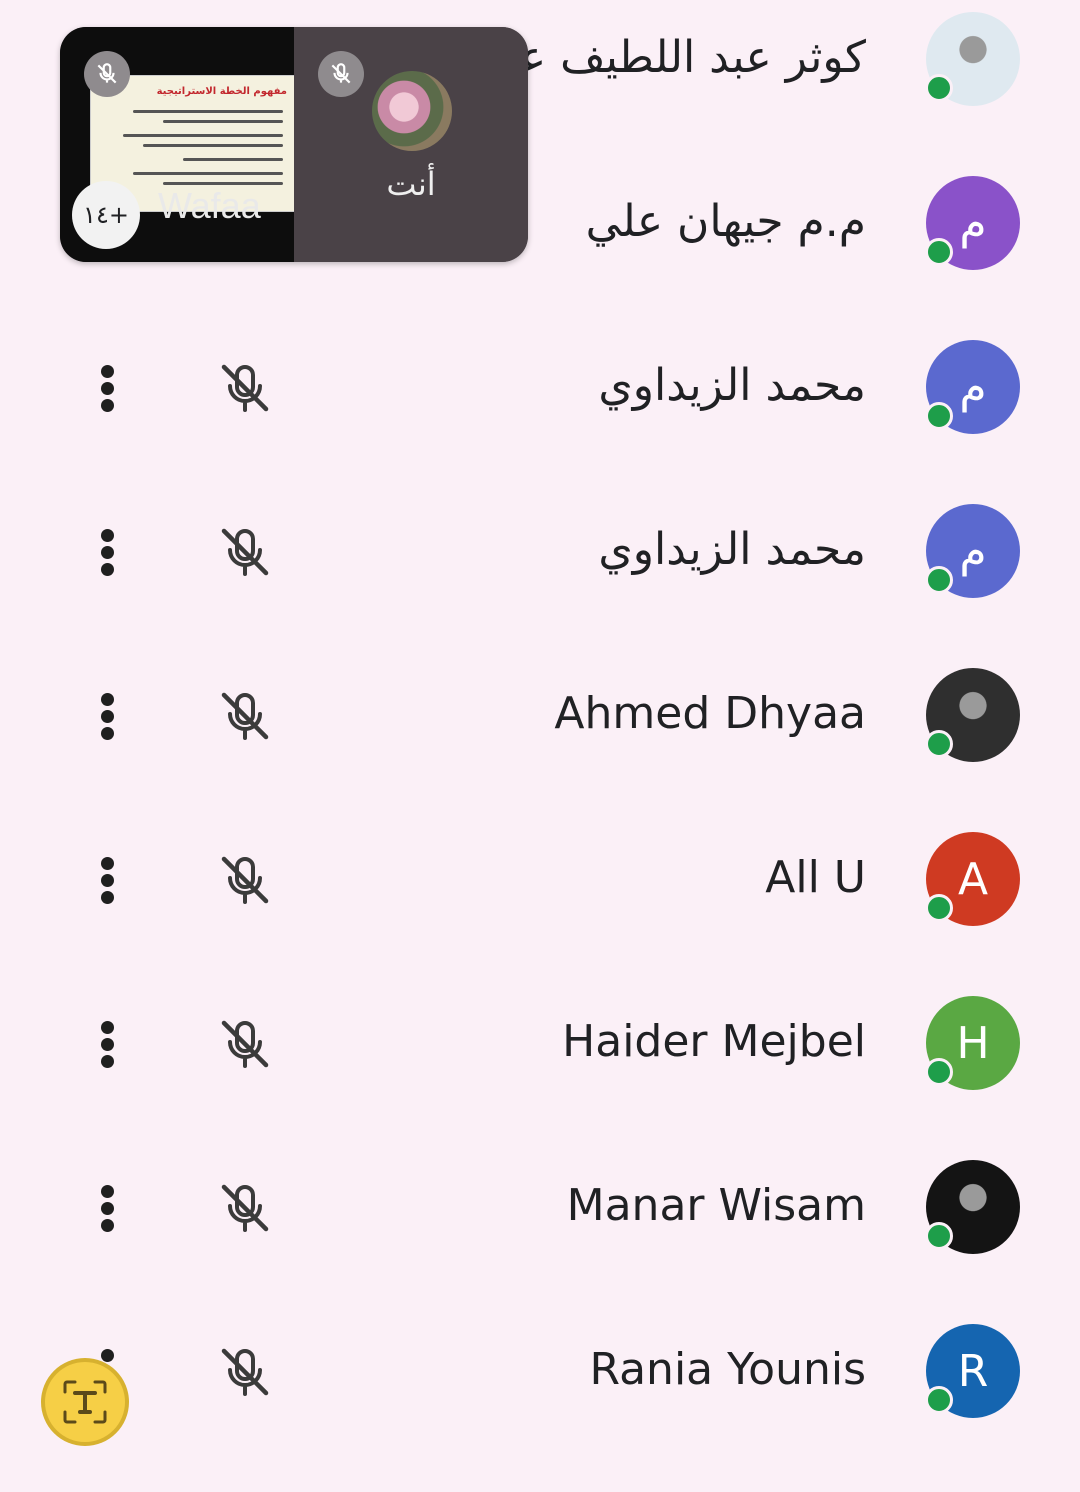 This screenshot has width=1080, height=1492. I want to click on participant-row: Ahmed Dhyaa, so click(540, 740).